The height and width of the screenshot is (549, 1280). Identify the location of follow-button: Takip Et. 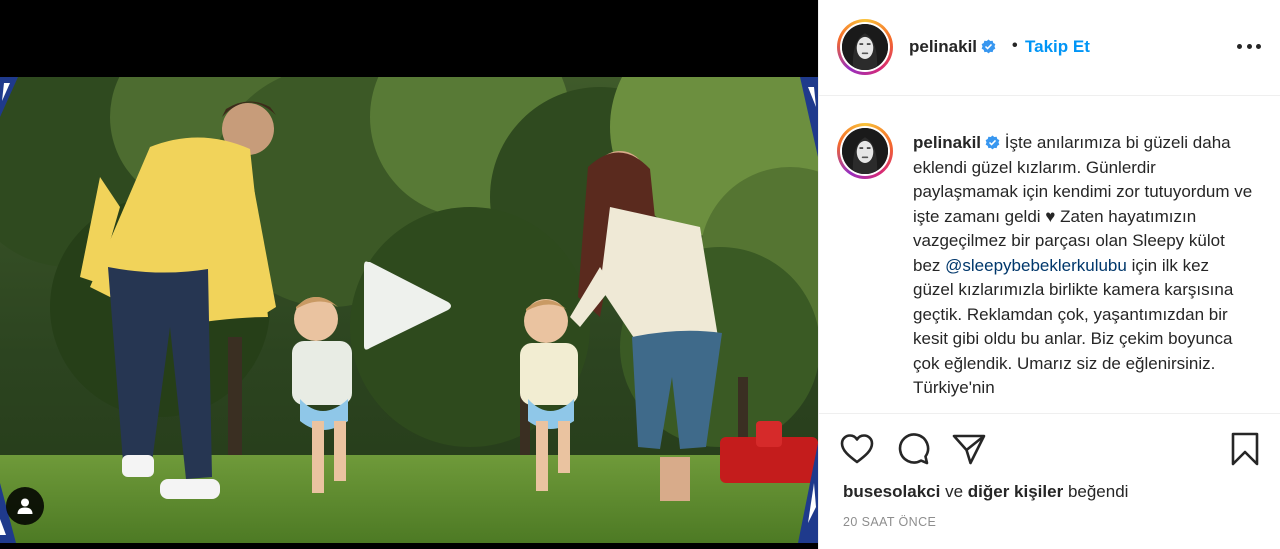
(1057, 47).